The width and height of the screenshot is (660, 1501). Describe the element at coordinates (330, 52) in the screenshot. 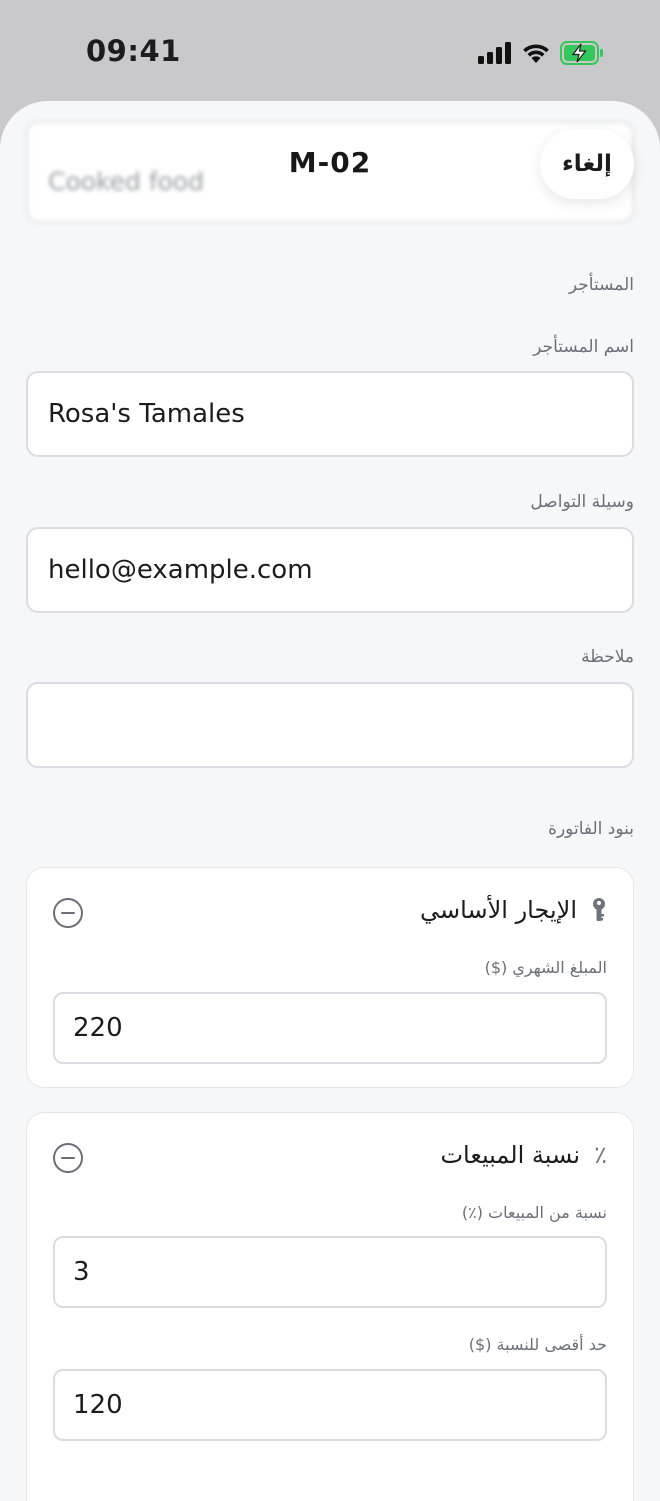

I see `status-bar: 09:41` at that location.